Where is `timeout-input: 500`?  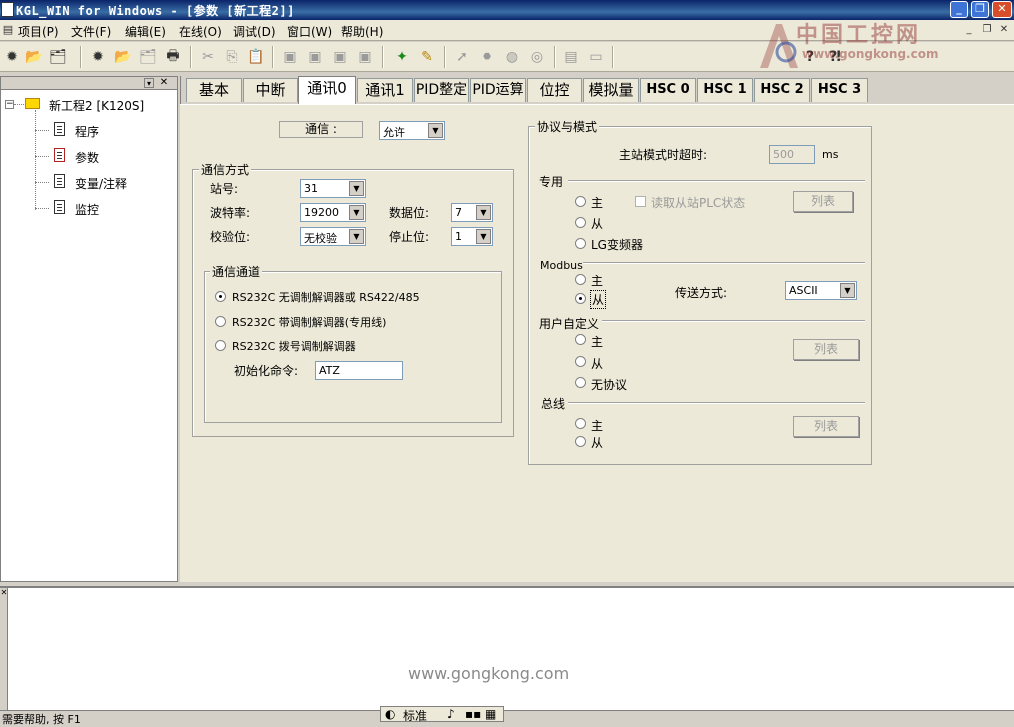
timeout-input: 500 is located at coordinates (792, 154).